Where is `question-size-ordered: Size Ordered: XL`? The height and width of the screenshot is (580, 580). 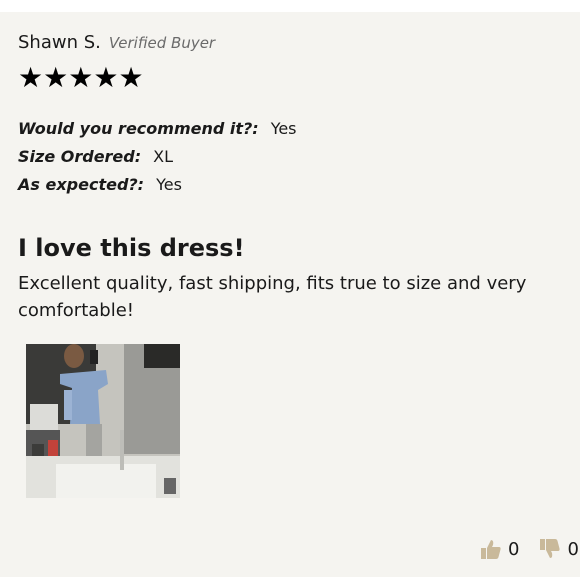
question-size-ordered: Size Ordered: XL is located at coordinates (95, 156).